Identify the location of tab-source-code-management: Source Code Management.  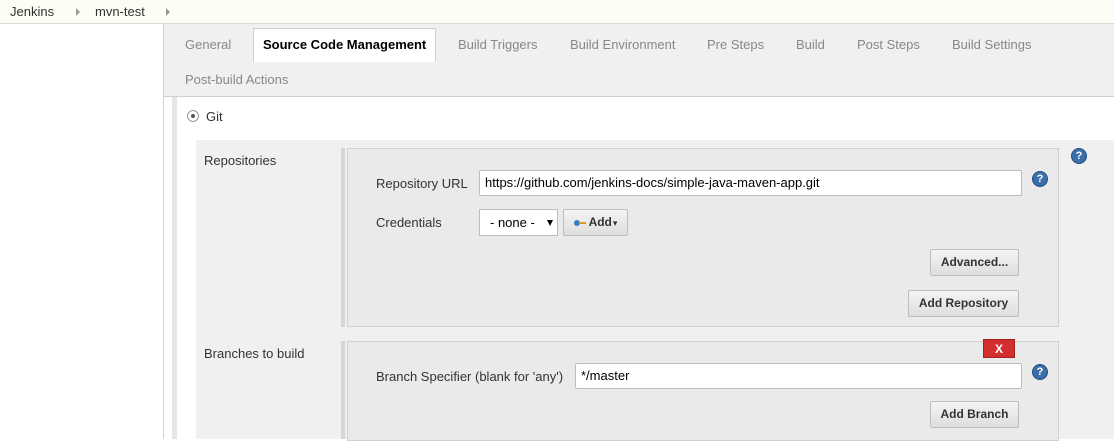
(345, 45).